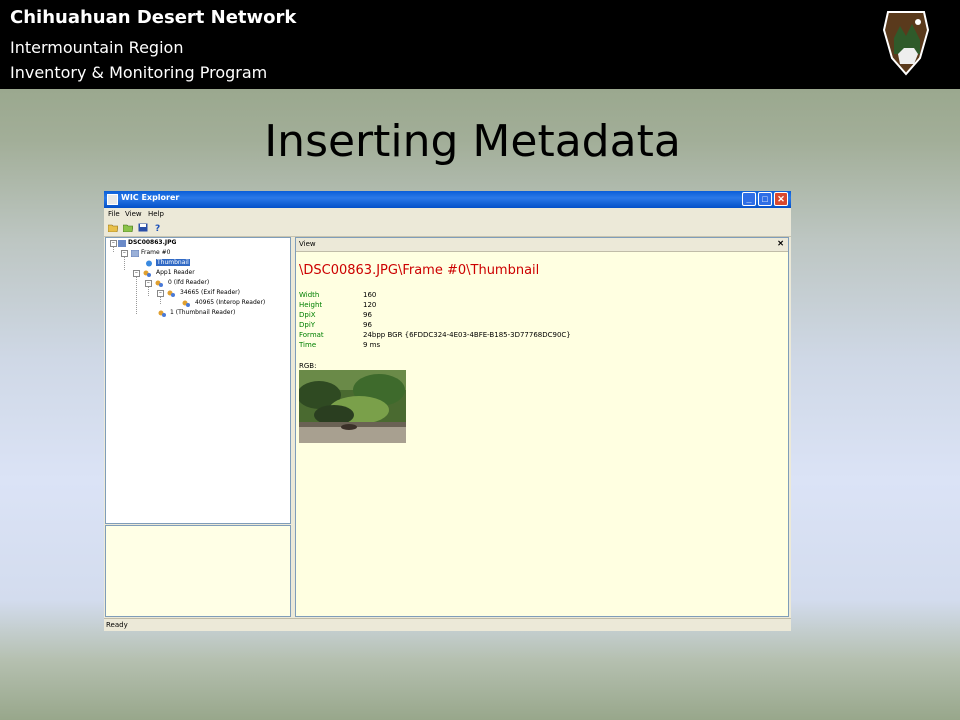 The height and width of the screenshot is (720, 960). What do you see at coordinates (210, 292) in the screenshot?
I see `tree-item-exif: 34665 (Exif Reader)` at bounding box center [210, 292].